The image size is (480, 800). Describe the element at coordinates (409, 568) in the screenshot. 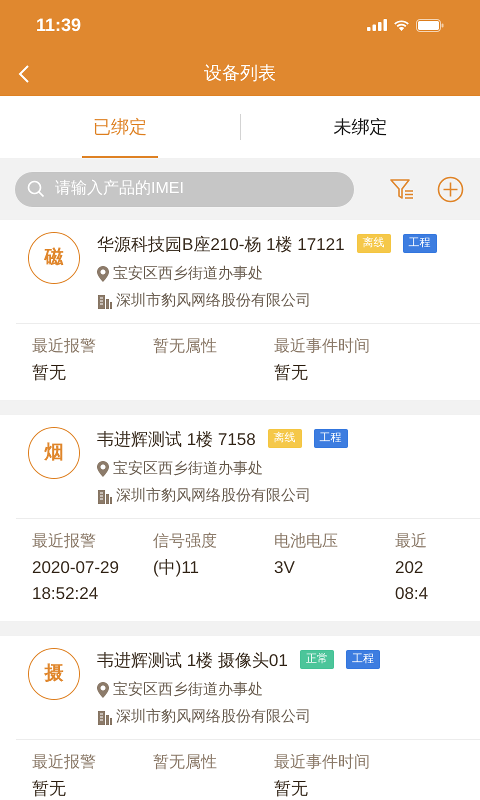

I see `stat-value: 202` at that location.